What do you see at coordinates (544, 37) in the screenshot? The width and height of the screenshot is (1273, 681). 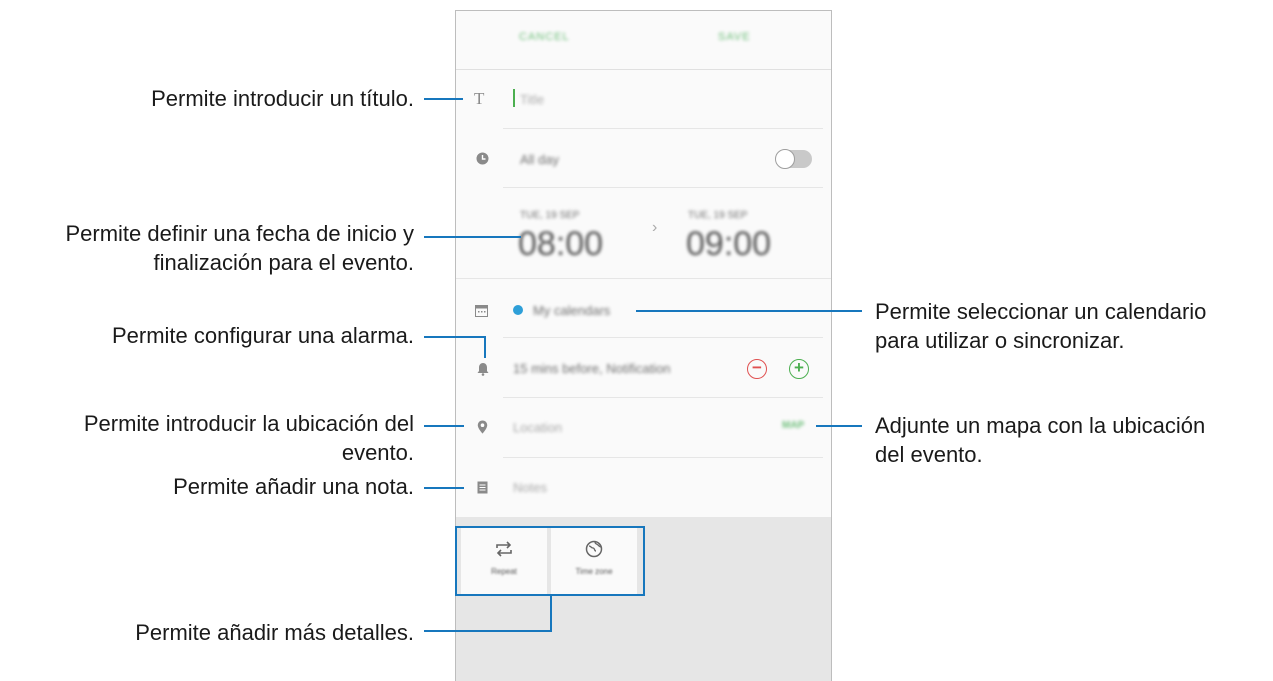 I see `cancel-button: CANCEL` at bounding box center [544, 37].